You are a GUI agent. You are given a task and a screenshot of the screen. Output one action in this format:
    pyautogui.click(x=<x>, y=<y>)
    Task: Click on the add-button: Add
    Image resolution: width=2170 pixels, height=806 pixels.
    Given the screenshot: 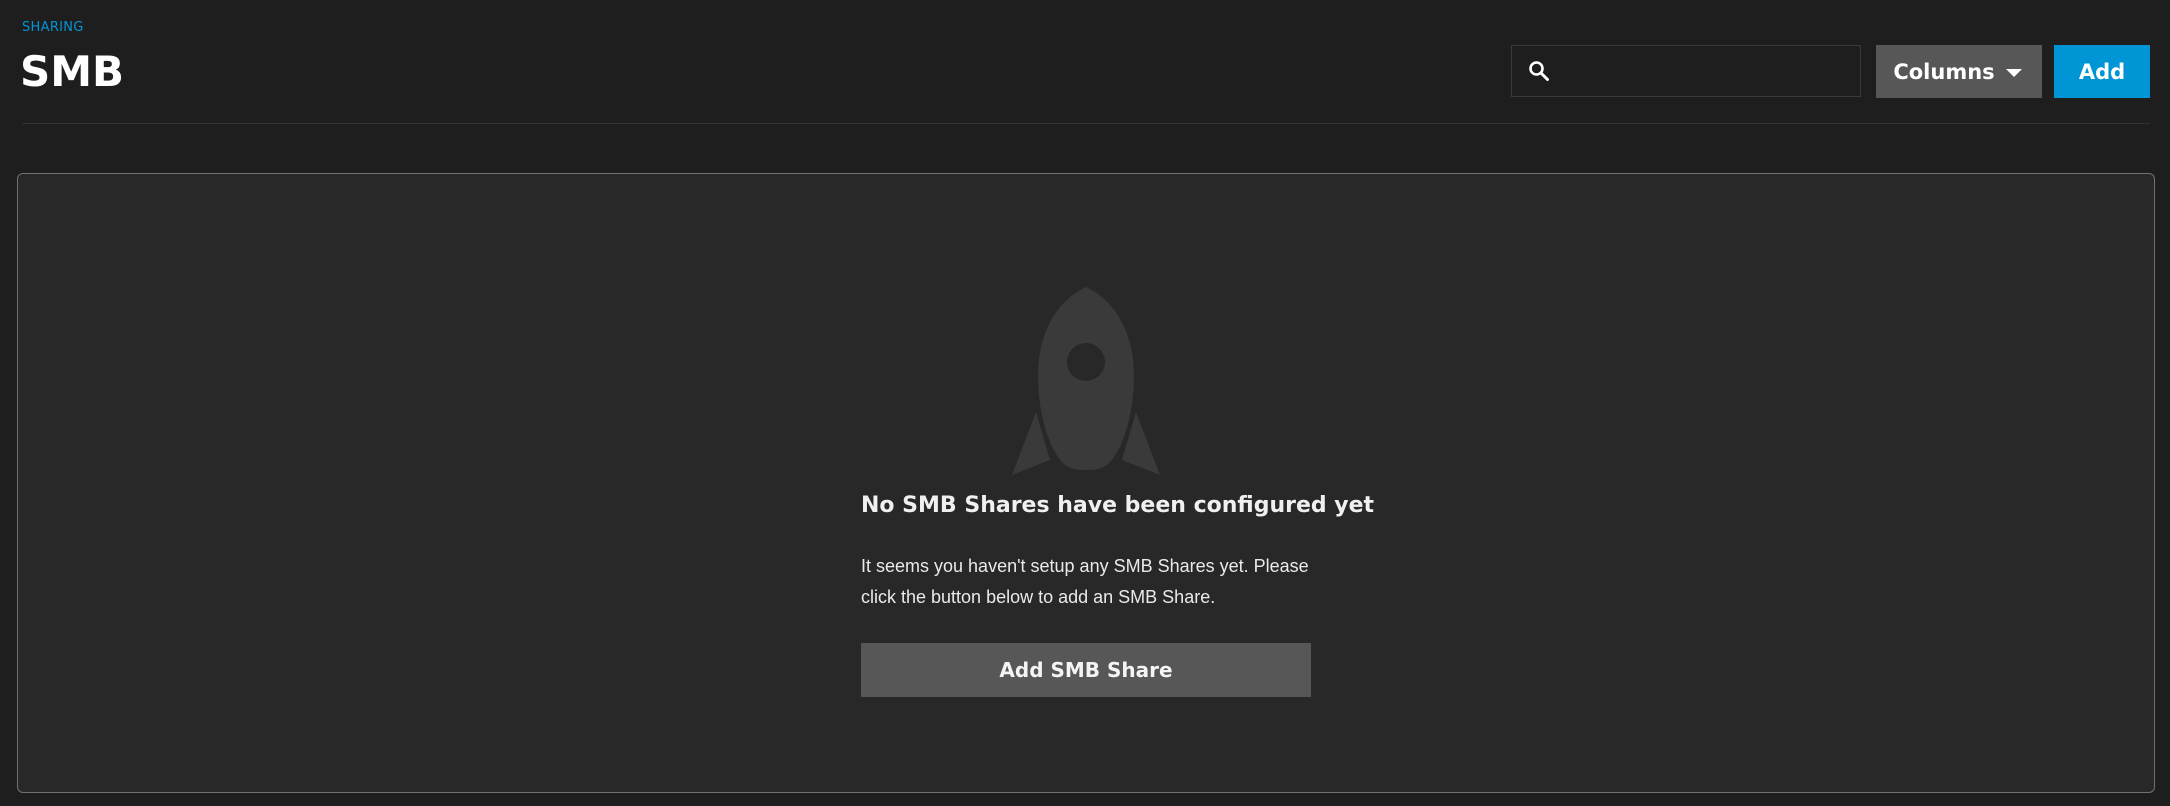 What is the action you would take?
    pyautogui.click(x=2102, y=71)
    